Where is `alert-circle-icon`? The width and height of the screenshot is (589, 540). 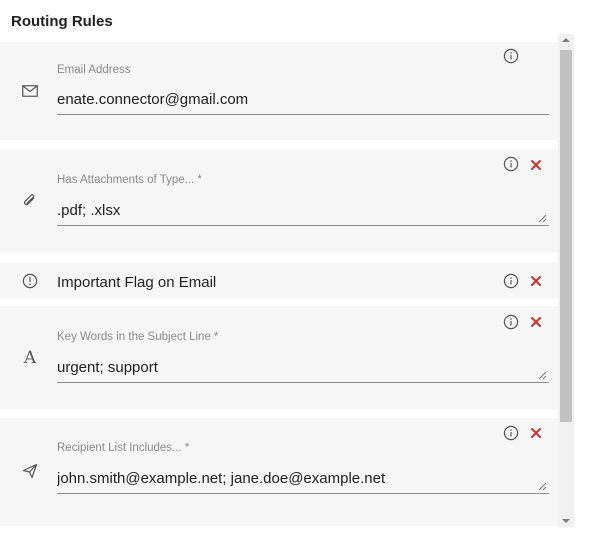
alert-circle-icon is located at coordinates (30, 281).